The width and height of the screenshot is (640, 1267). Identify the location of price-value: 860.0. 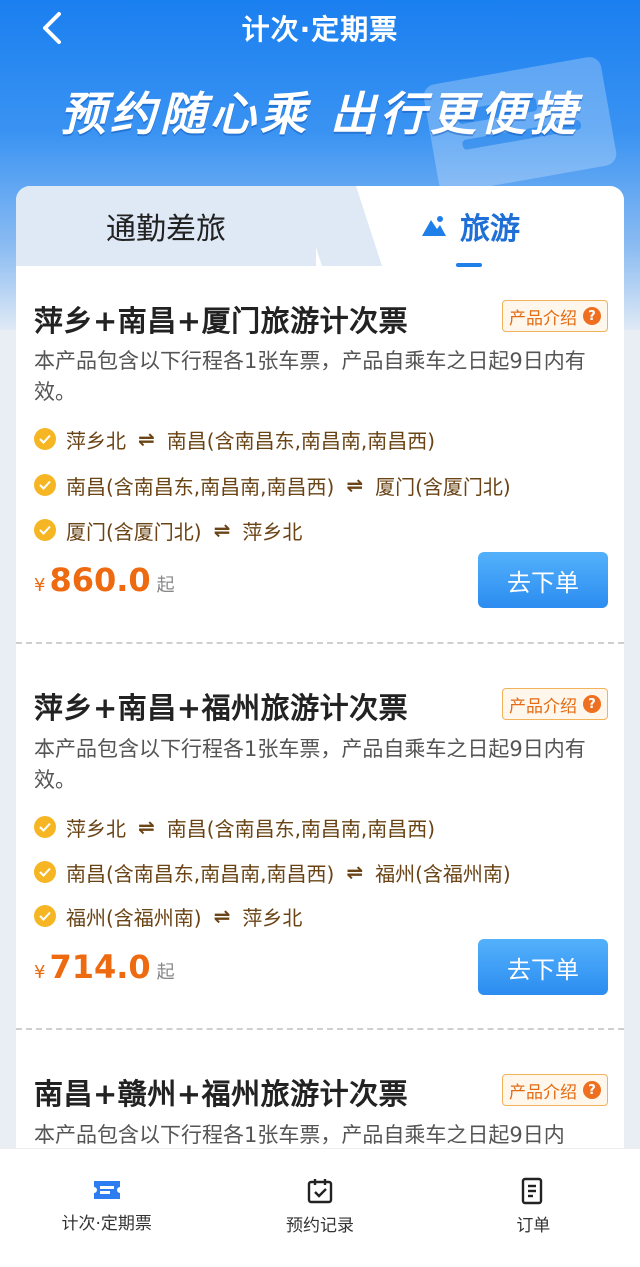
(100, 580).